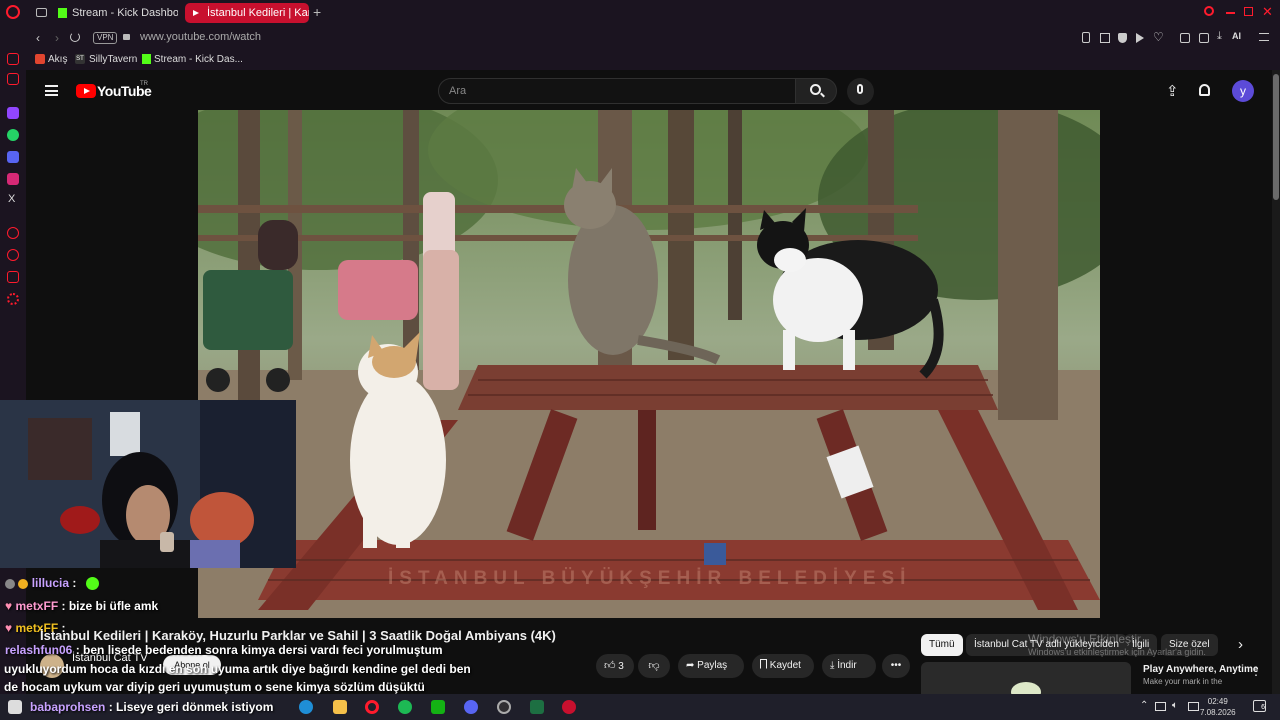  I want to click on history-icon, so click(13, 255).